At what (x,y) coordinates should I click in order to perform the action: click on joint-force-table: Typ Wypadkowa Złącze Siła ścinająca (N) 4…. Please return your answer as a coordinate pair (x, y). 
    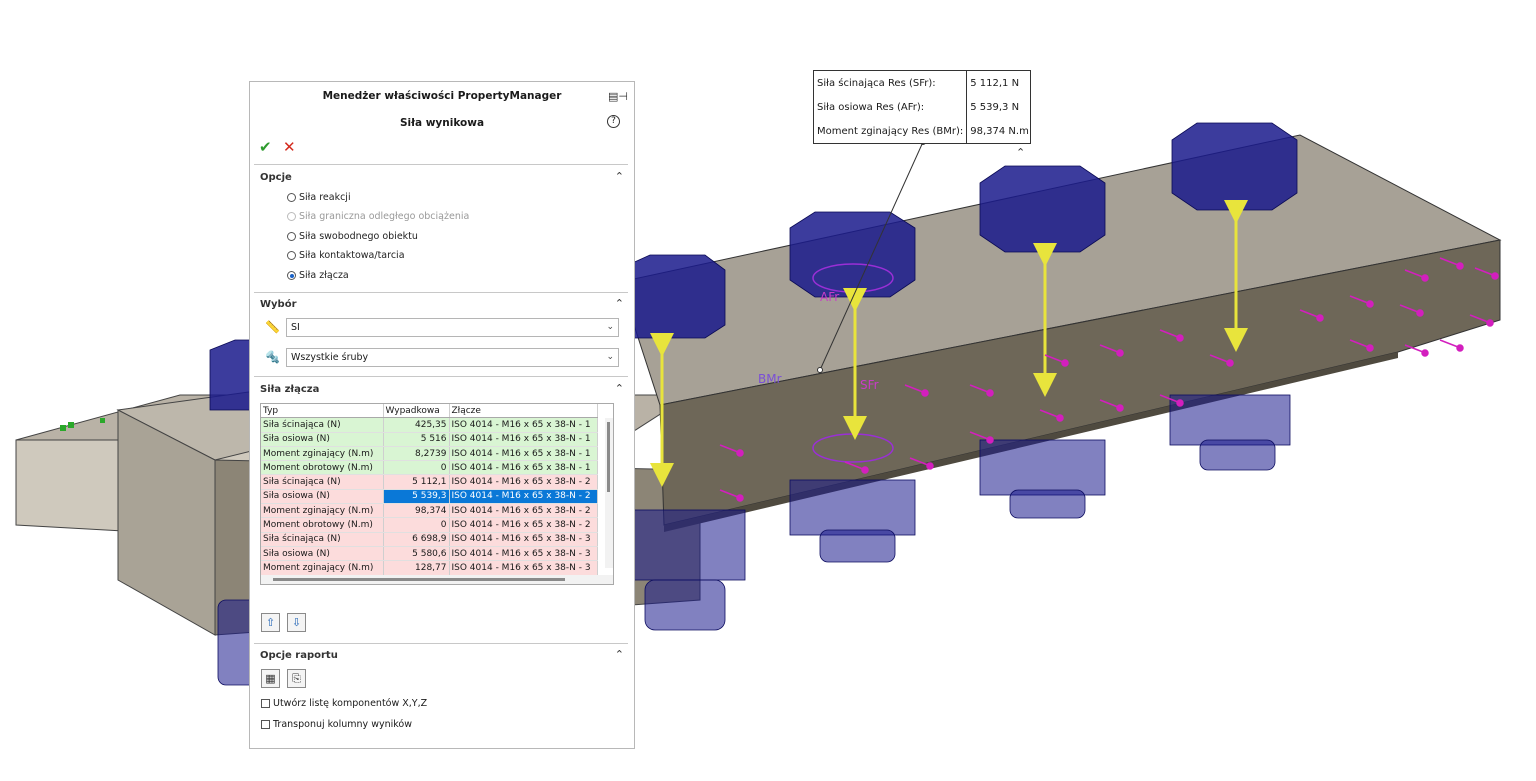
    Looking at the image, I should click on (437, 494).